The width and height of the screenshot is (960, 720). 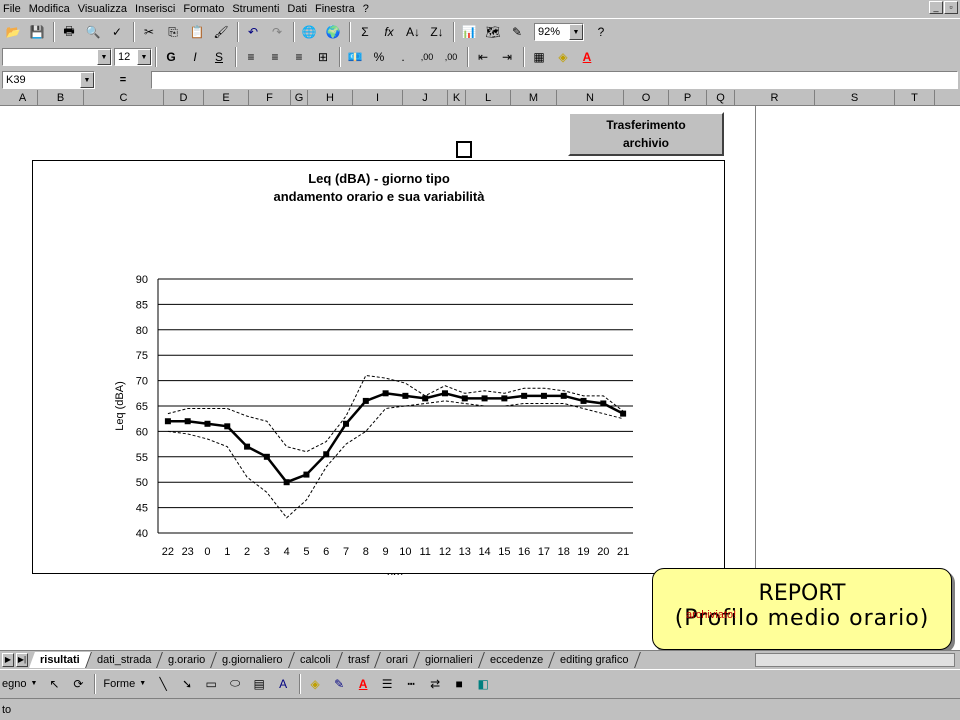 I want to click on column-header-i: I, so click(x=378, y=98).